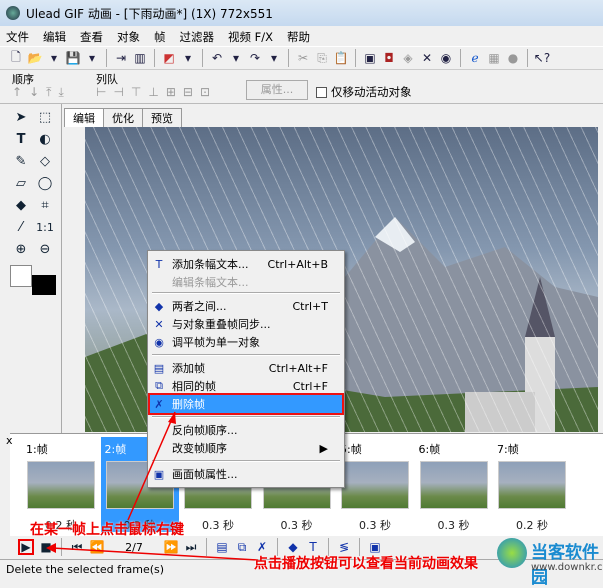 Image resolution: width=603 pixels, height=588 pixels. Describe the element at coordinates (427, 58) in the screenshot. I see `sync-icon: ✕` at that location.